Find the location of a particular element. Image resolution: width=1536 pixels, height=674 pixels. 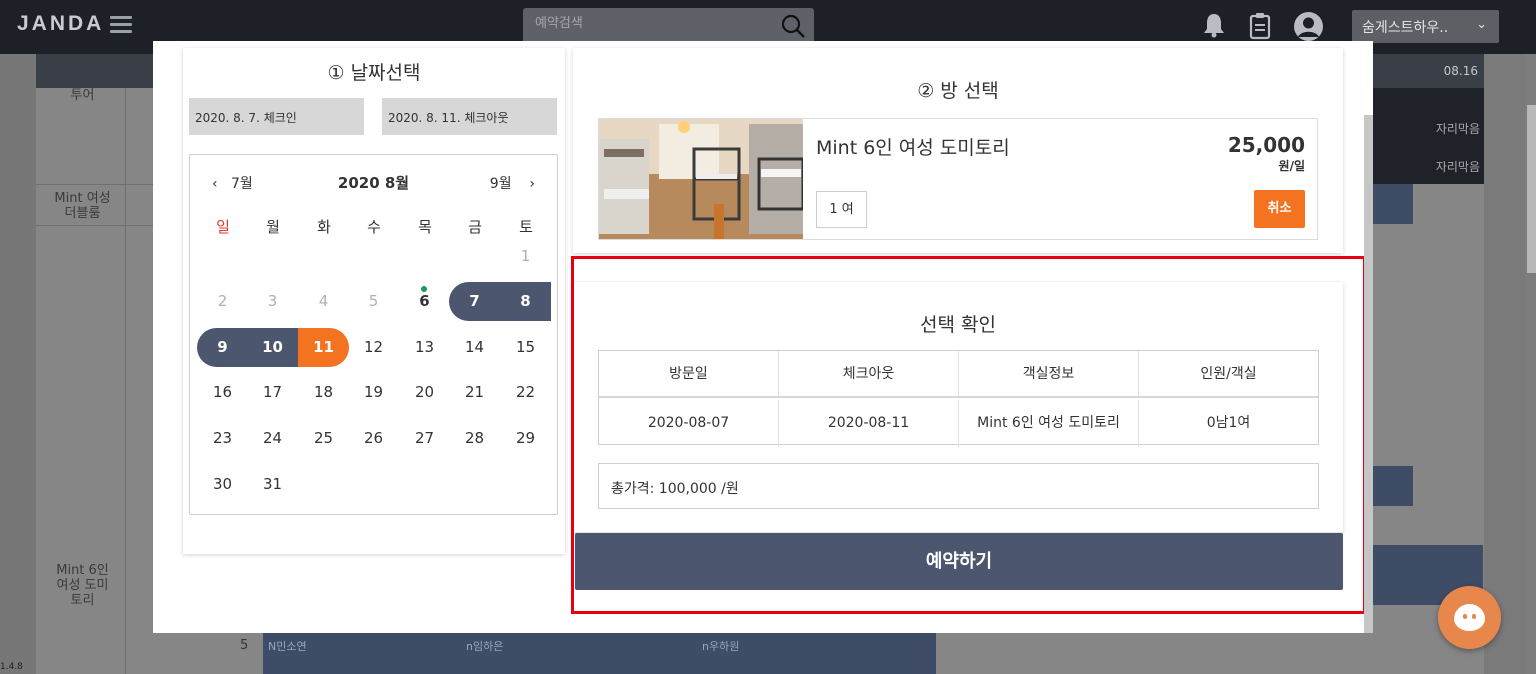

calendar-day: 22 is located at coordinates (525, 392).